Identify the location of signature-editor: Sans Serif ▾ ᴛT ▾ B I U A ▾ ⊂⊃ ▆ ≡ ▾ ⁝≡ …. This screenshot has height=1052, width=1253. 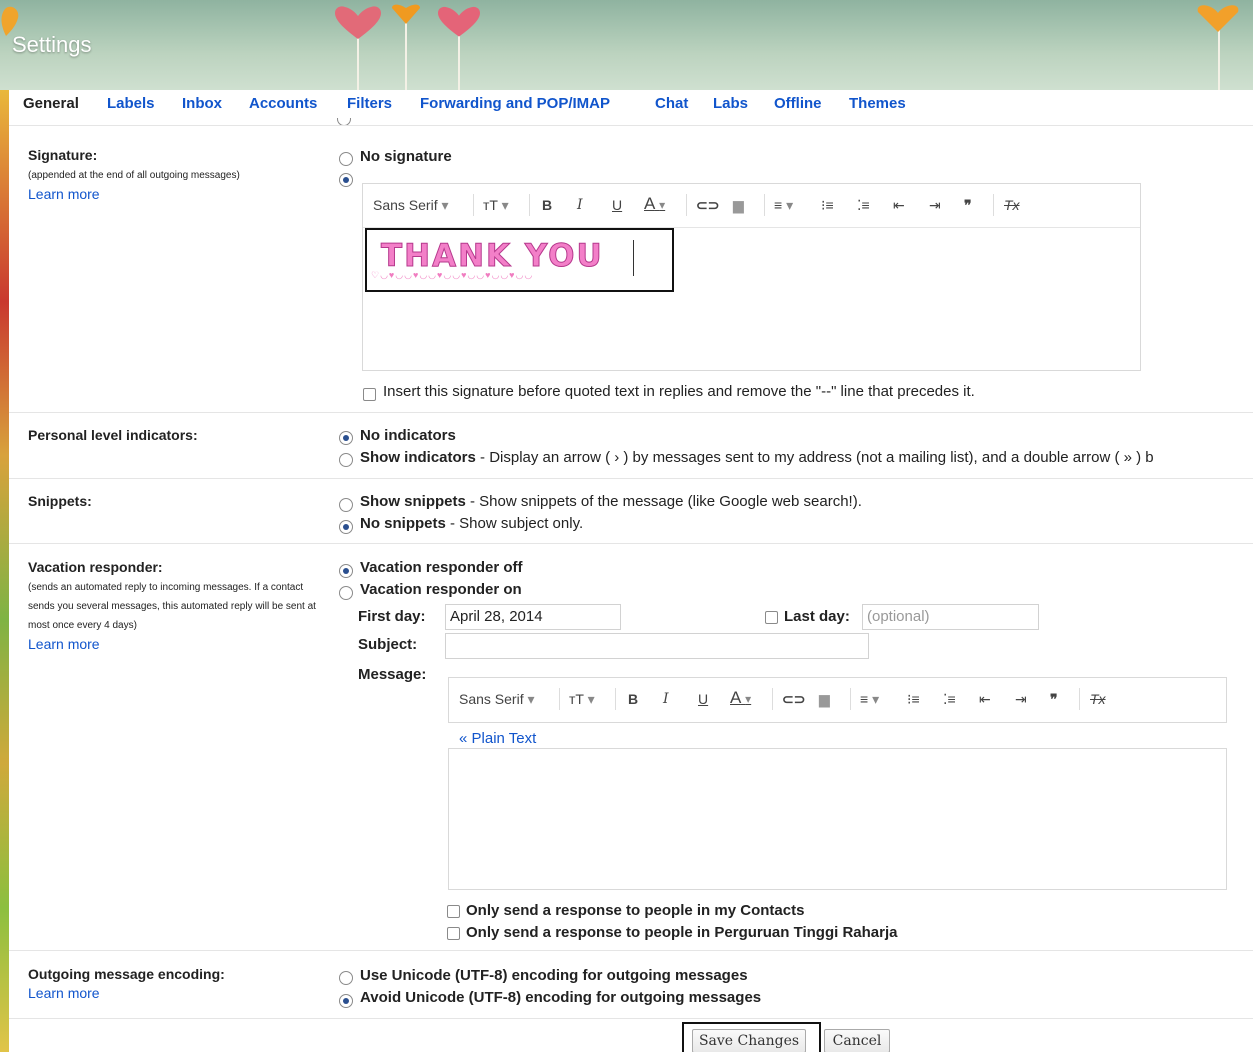
(751, 277).